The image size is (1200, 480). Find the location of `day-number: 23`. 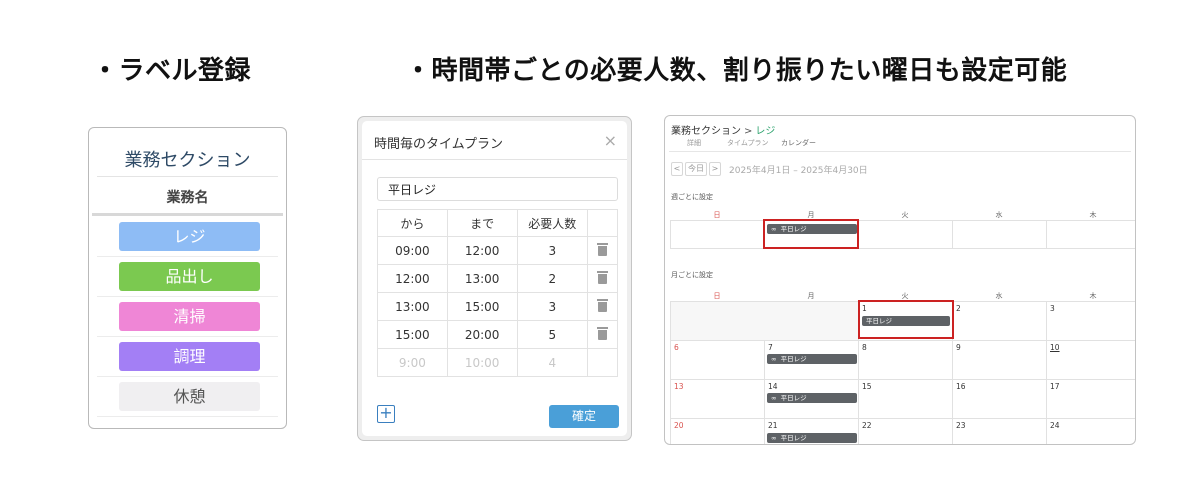

day-number: 23 is located at coordinates (961, 425).